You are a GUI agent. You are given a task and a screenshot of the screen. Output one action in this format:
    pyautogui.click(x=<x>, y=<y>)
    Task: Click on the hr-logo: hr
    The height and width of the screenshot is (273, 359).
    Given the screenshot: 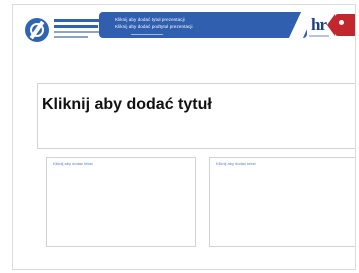 What is the action you would take?
    pyautogui.click(x=319, y=24)
    